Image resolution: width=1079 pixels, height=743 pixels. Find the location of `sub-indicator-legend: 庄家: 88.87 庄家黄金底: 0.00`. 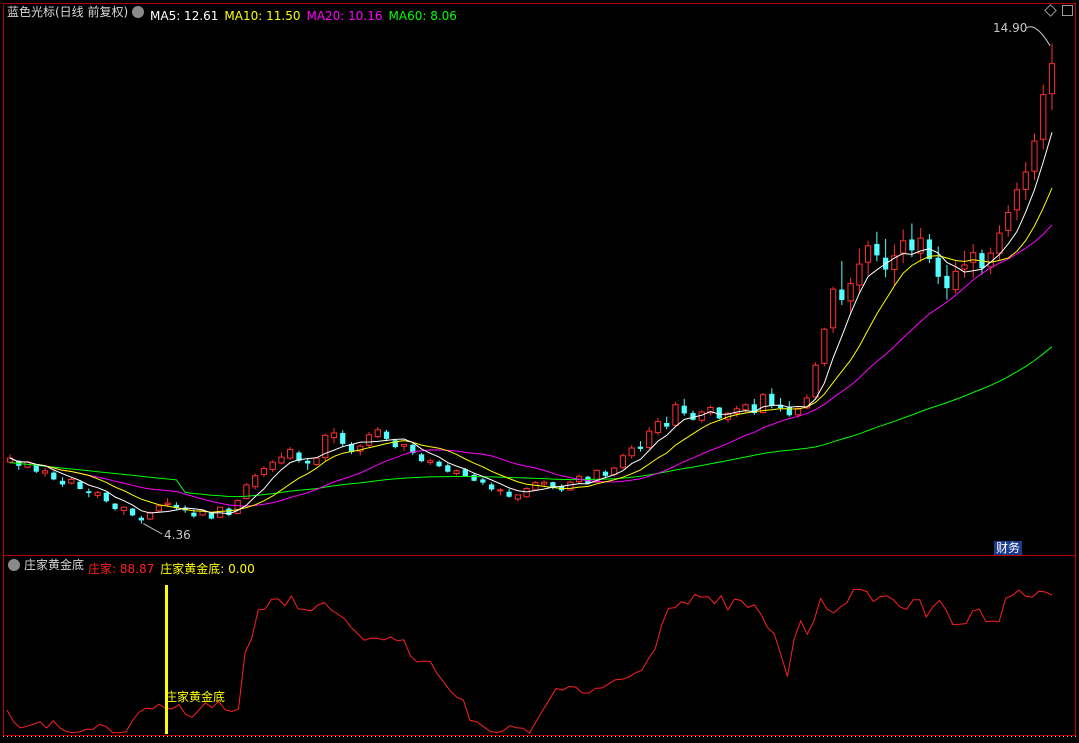

sub-indicator-legend: 庄家: 88.87 庄家黄金底: 0.00 is located at coordinates (174, 567).